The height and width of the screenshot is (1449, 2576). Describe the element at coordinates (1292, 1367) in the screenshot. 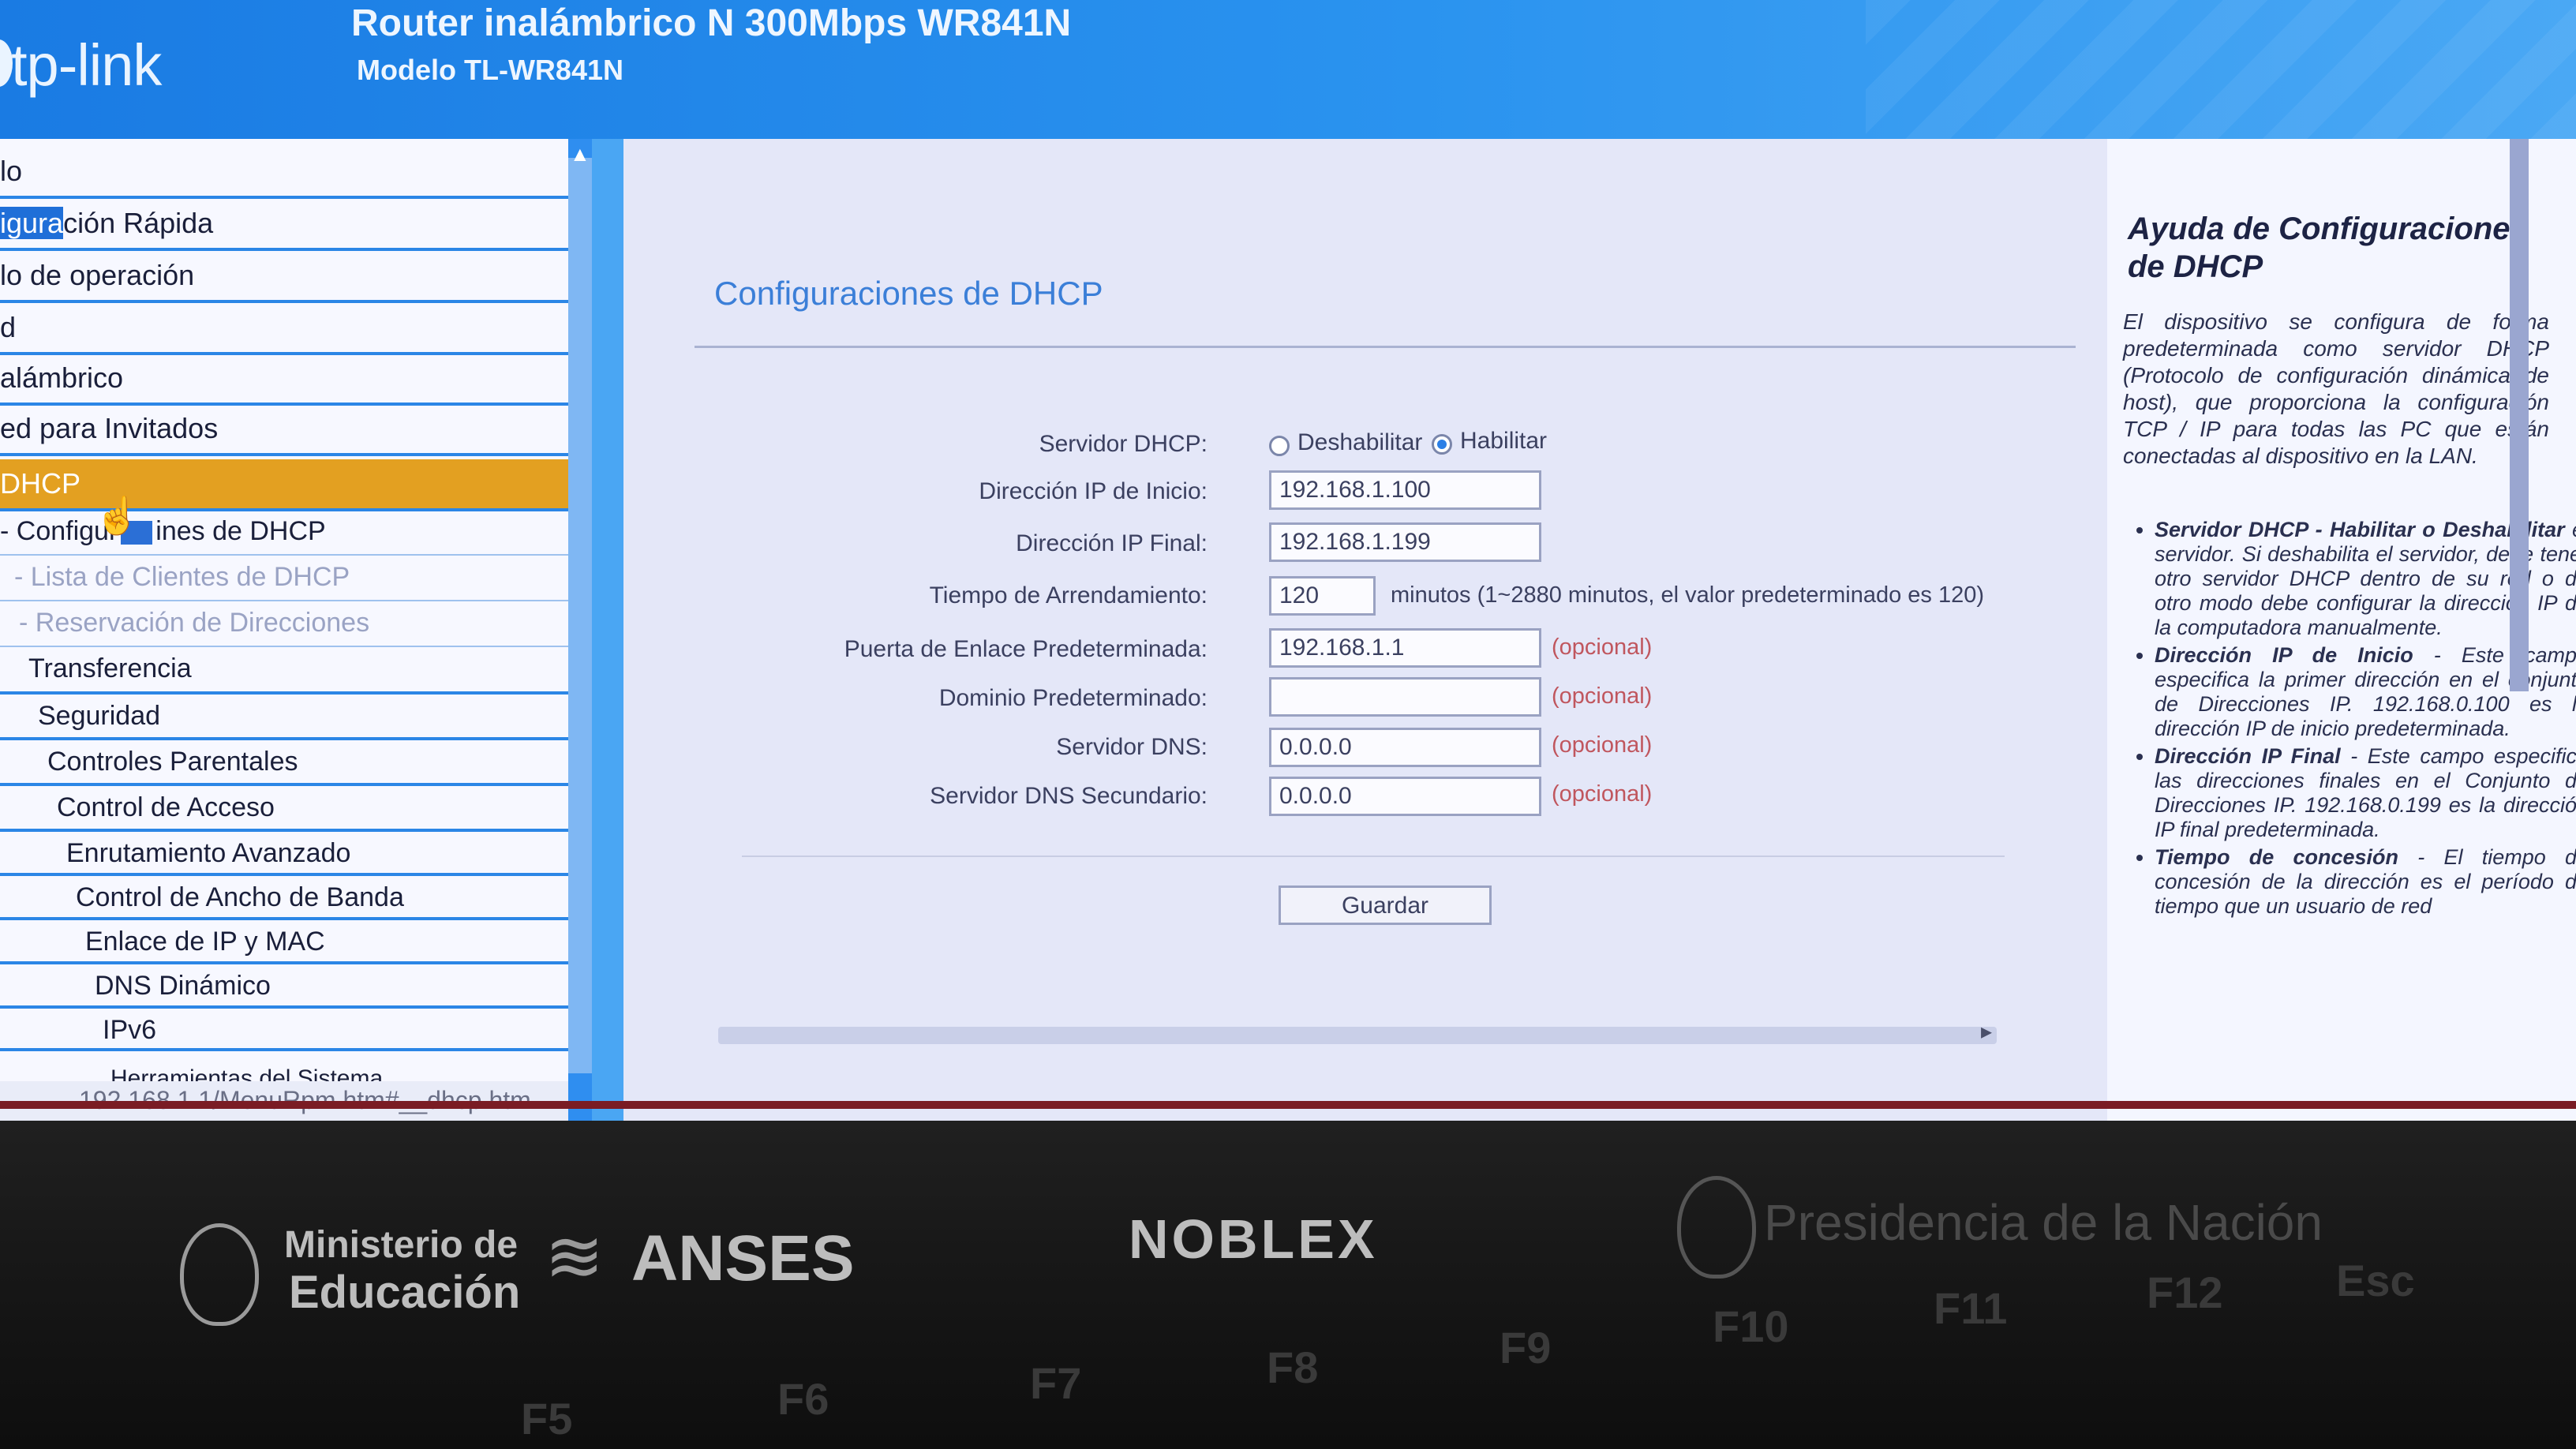

I see `key-f8: F8` at that location.